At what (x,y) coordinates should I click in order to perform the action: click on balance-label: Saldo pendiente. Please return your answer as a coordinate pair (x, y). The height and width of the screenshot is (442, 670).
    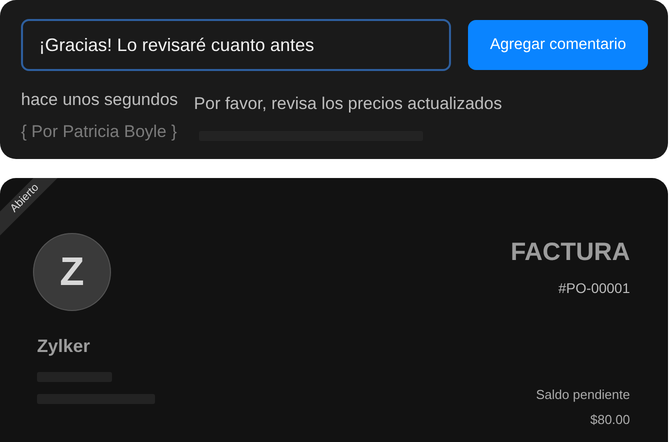
    Looking at the image, I should click on (582, 395).